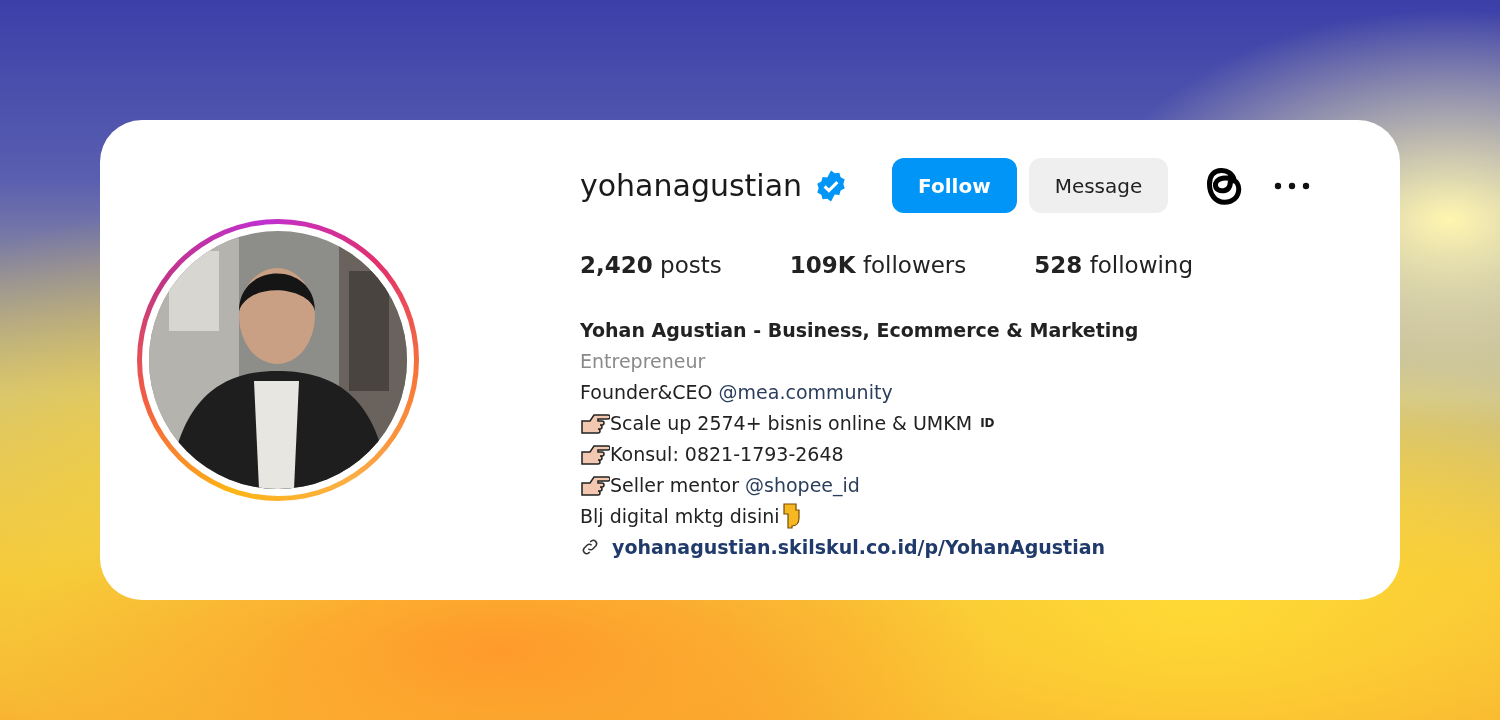  Describe the element at coordinates (802, 485) in the screenshot. I see `mention-link: @shopee_id` at that location.